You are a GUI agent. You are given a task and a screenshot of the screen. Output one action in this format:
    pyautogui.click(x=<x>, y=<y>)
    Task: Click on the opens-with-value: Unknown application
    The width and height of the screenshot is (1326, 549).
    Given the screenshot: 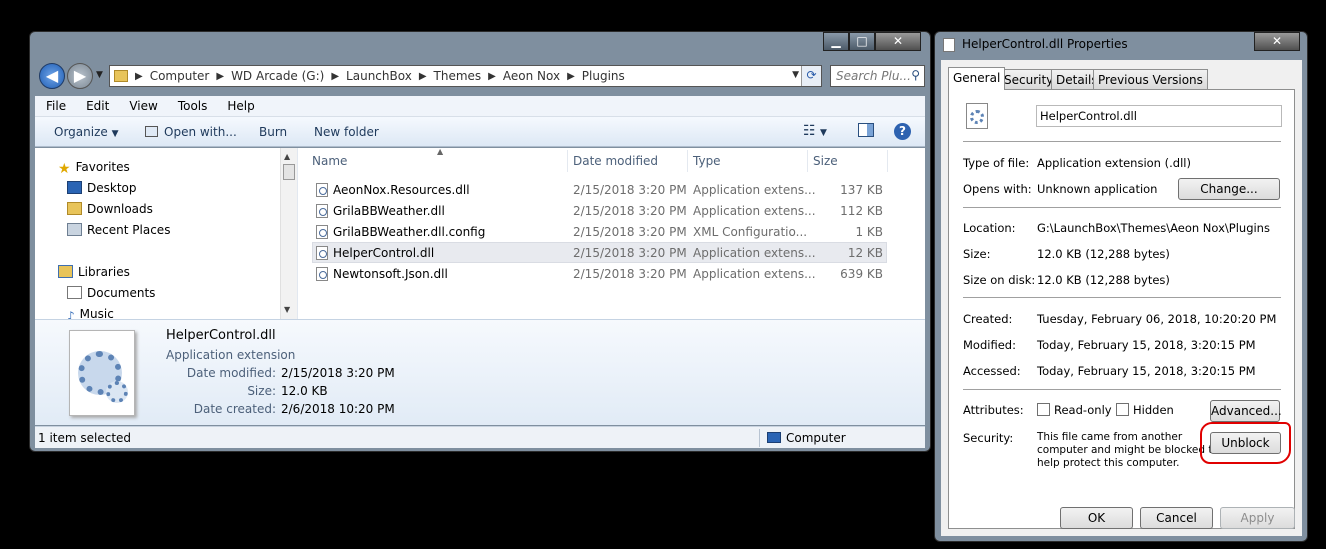 What is the action you would take?
    pyautogui.click(x=1097, y=189)
    